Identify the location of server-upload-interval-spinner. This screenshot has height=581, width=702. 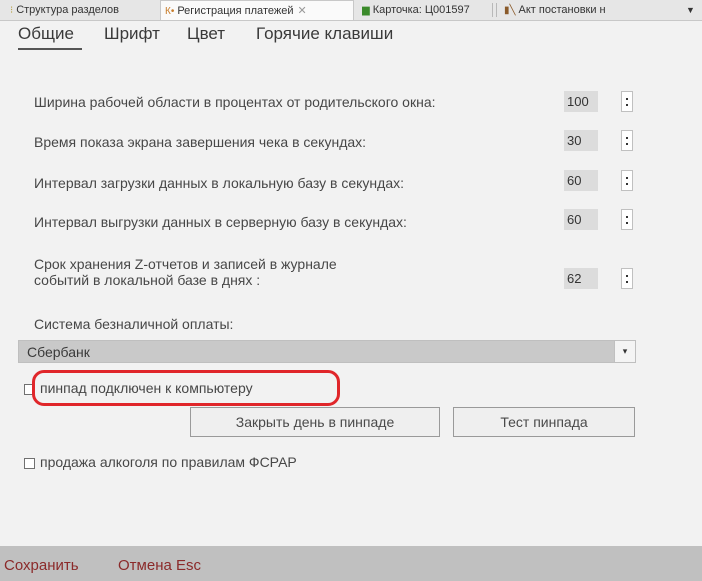
(627, 219).